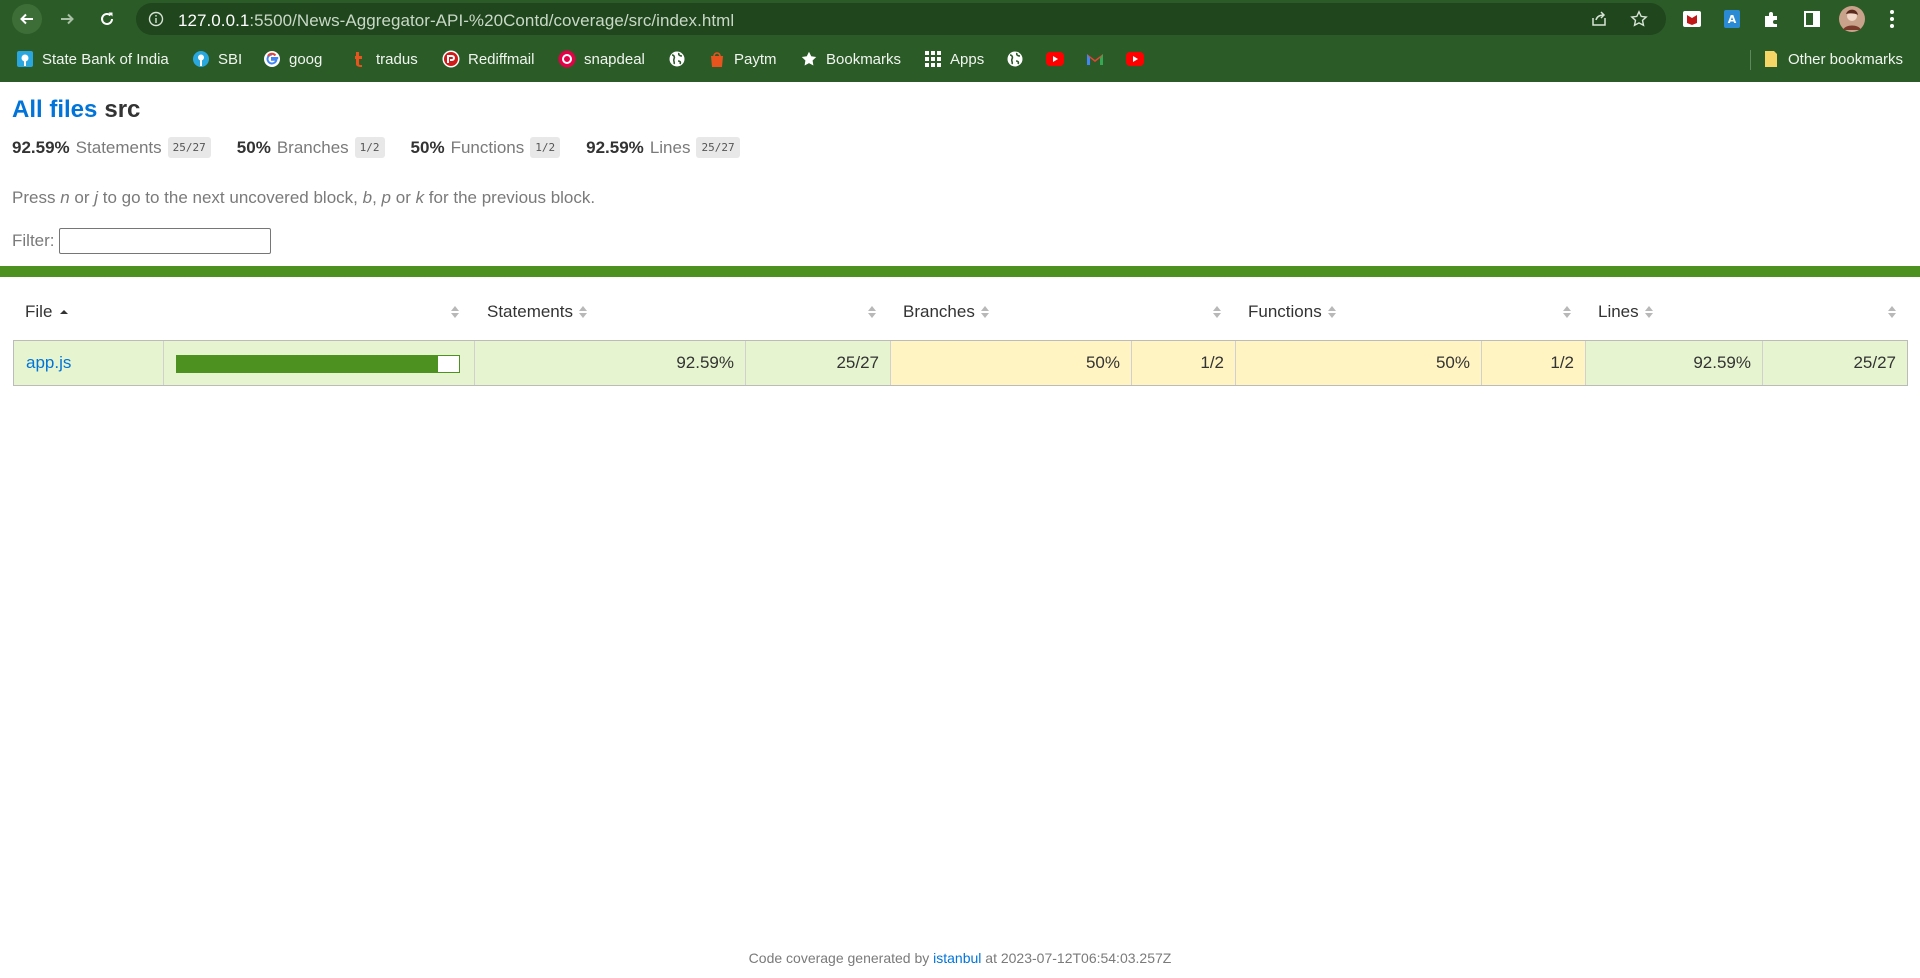 Image resolution: width=1920 pixels, height=978 pixels. Describe the element at coordinates (1772, 19) in the screenshot. I see `extensions-puzzle-icon` at that location.